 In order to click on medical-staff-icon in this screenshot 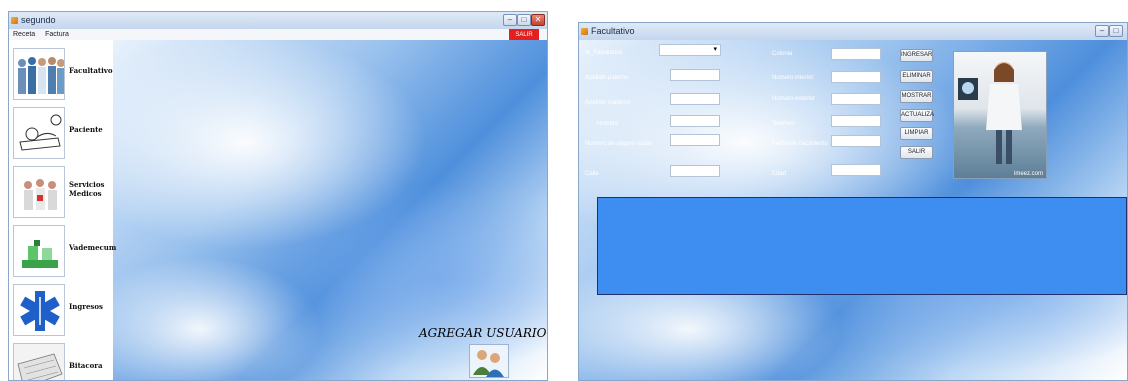, I will do `click(39, 192)`.